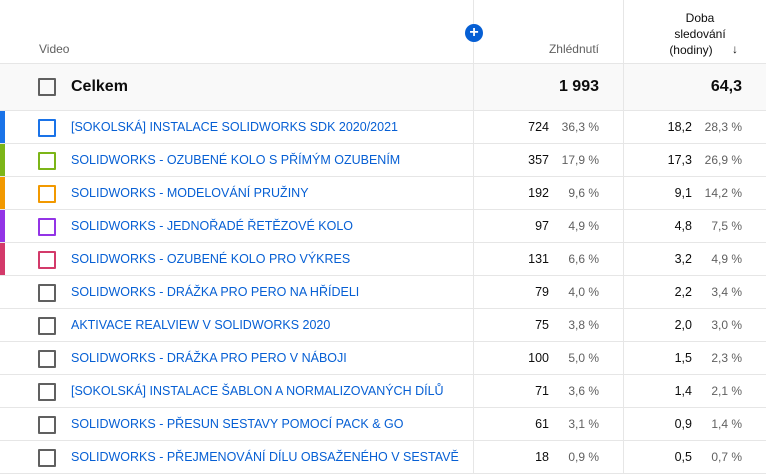  Describe the element at coordinates (683, 292) in the screenshot. I see `watch-value: 2,2` at that location.